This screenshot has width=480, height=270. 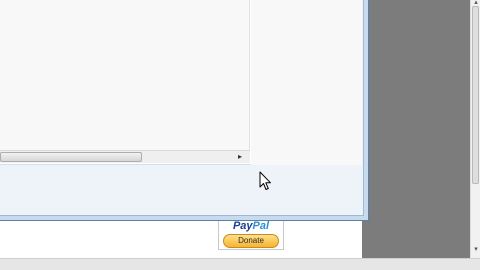 What do you see at coordinates (242, 226) in the screenshot?
I see `paypal-logo-pay: Pay` at bounding box center [242, 226].